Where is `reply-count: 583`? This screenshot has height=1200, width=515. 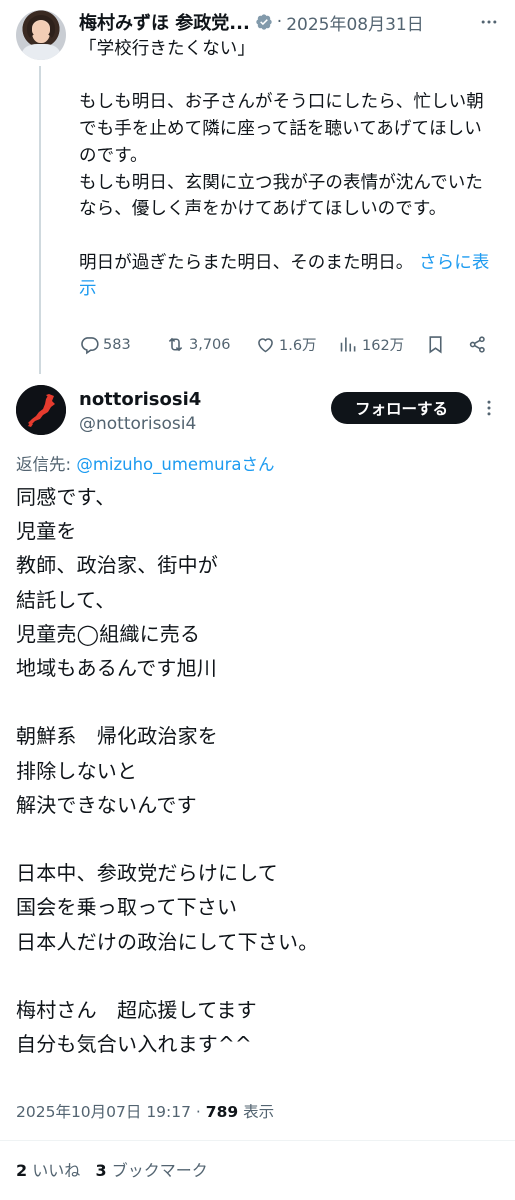
reply-count: 583 is located at coordinates (117, 344).